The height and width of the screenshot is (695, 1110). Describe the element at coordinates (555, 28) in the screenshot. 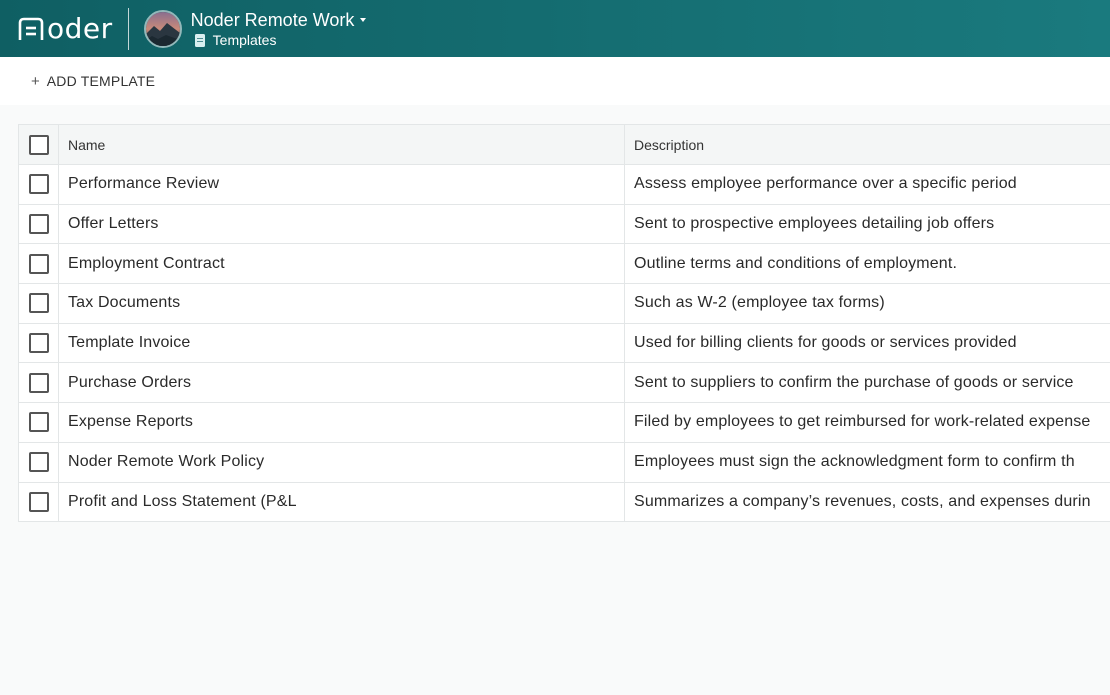

I see `top-app-bar: oder Noder Remote Work Templates` at that location.